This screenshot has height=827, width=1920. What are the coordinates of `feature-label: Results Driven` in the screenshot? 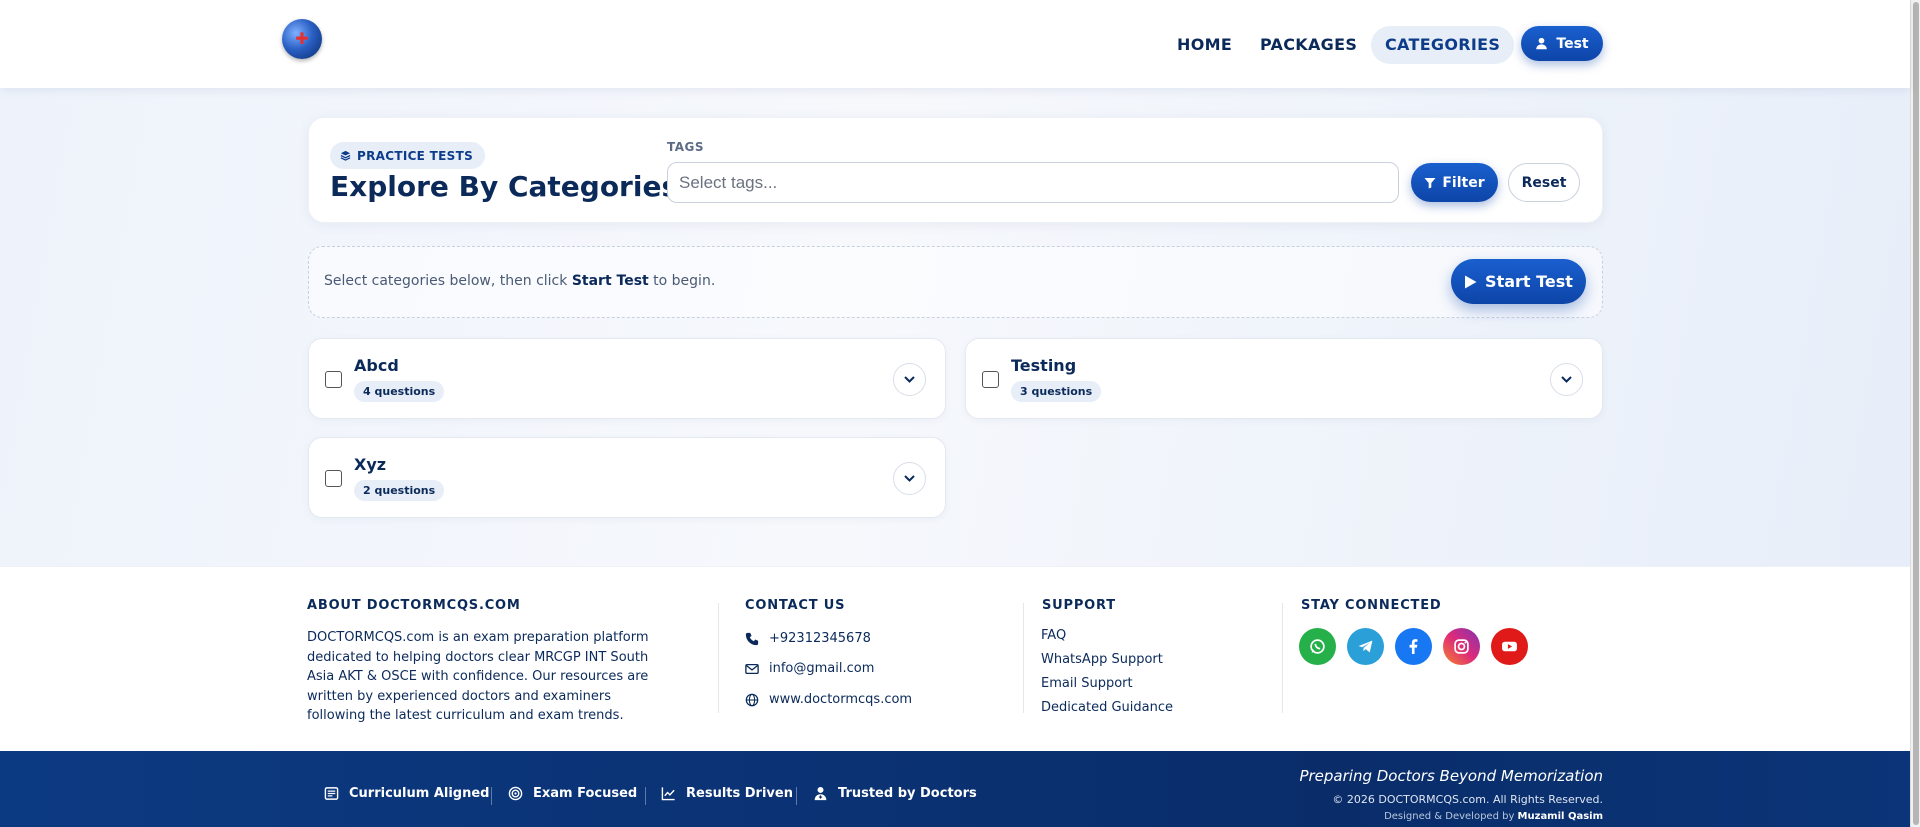 It's located at (739, 793).